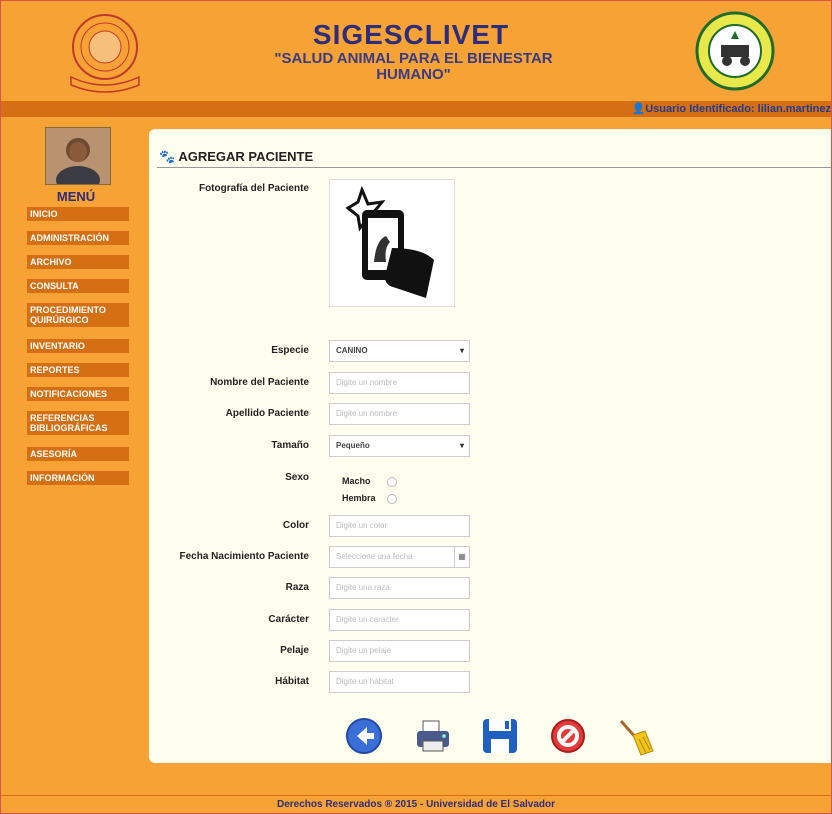 This screenshot has height=814, width=832. What do you see at coordinates (399, 651) in the screenshot?
I see `pelaje-input: Digite un pelaje` at bounding box center [399, 651].